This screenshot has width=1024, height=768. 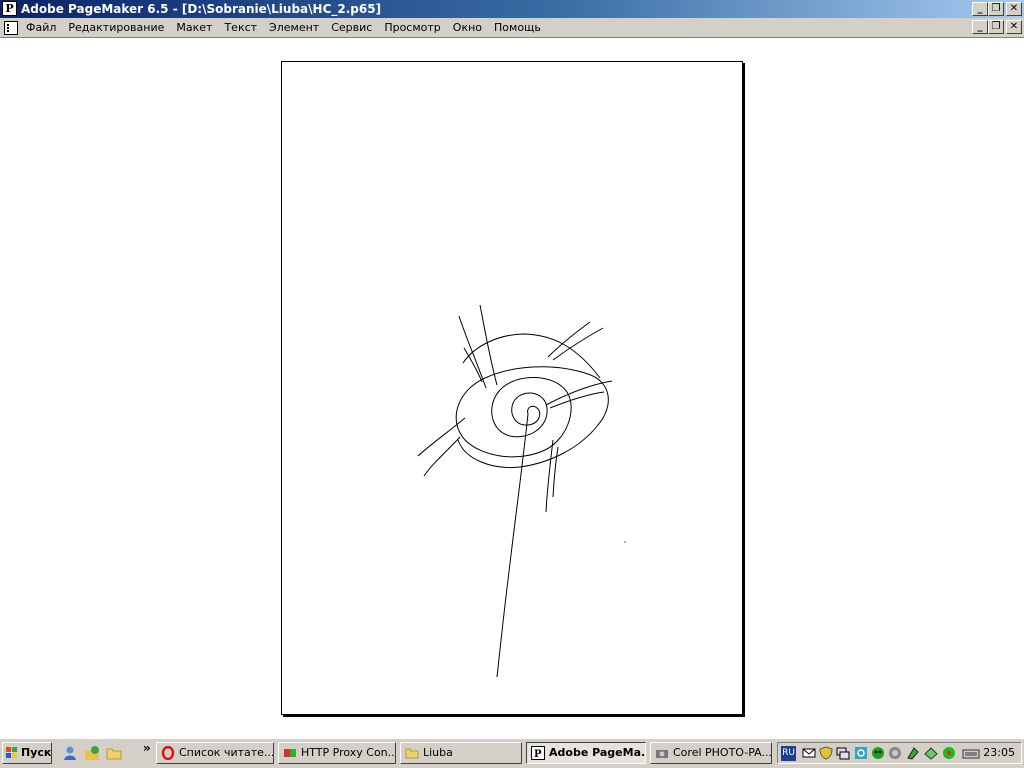 I want to click on svg-text: P, so click(x=538, y=754).